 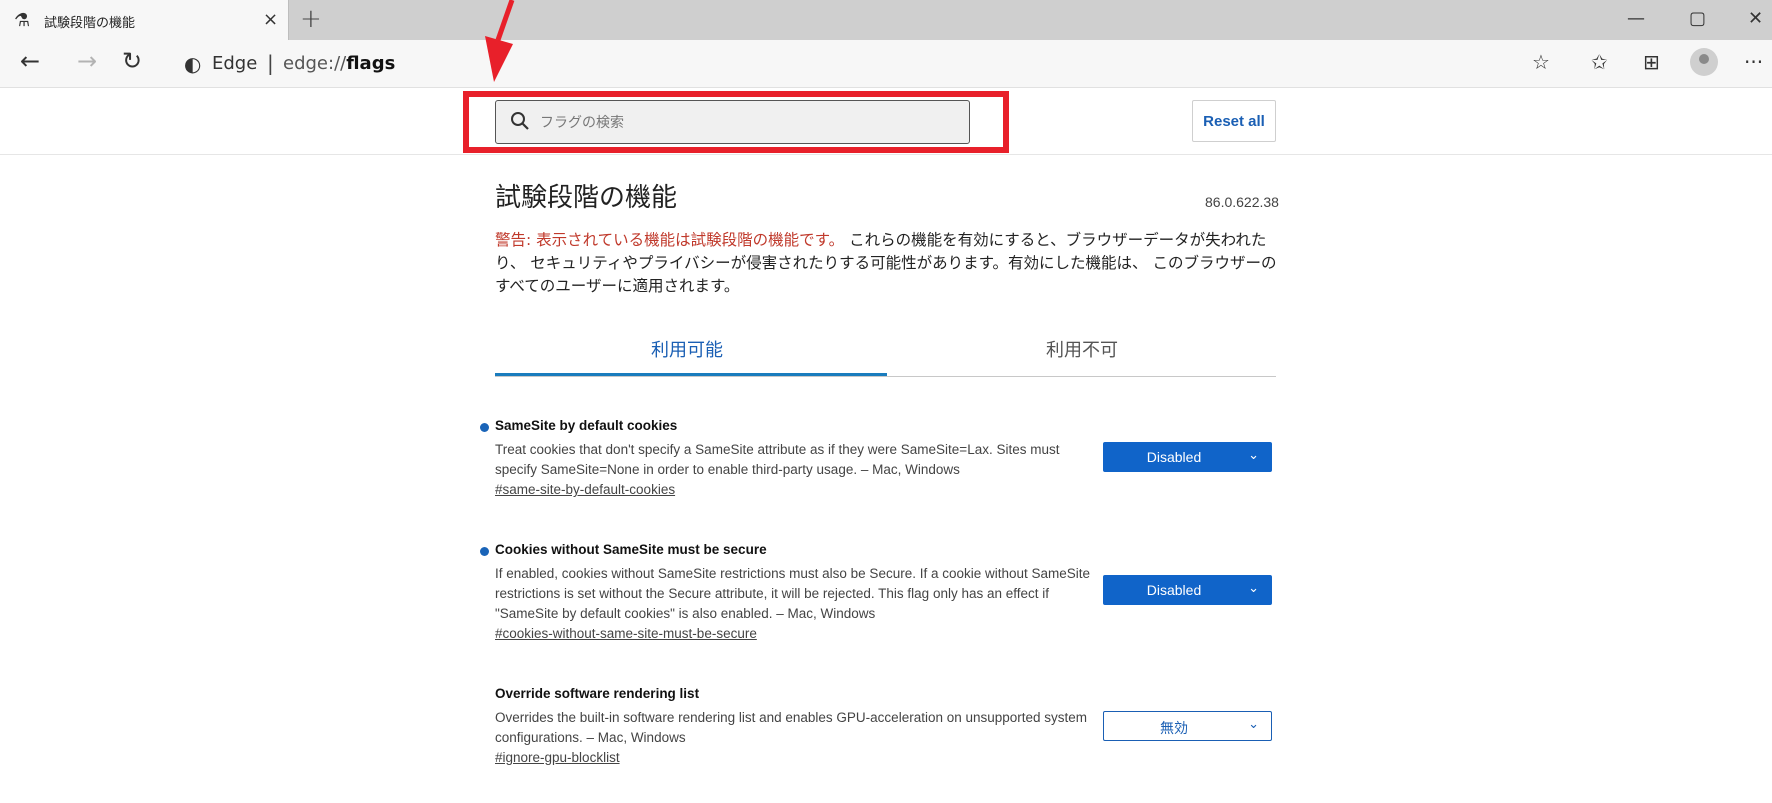 I want to click on flag-title: Cookies without SameSite must be secure, so click(x=631, y=549).